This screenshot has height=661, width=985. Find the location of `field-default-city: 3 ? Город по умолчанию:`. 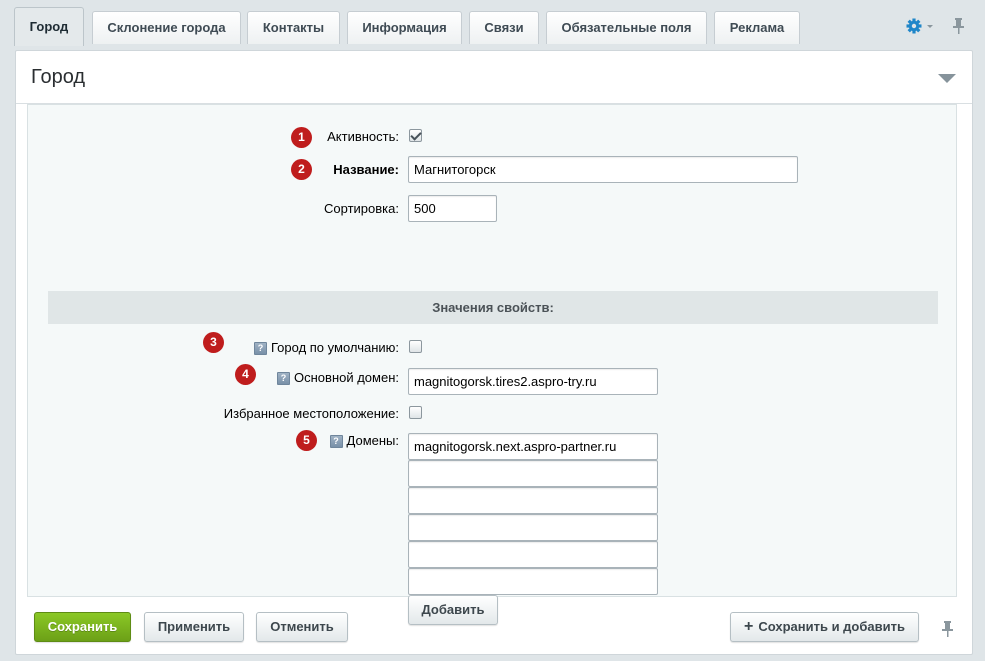

field-default-city: 3 ? Город по умолчанию: is located at coordinates (492, 347).